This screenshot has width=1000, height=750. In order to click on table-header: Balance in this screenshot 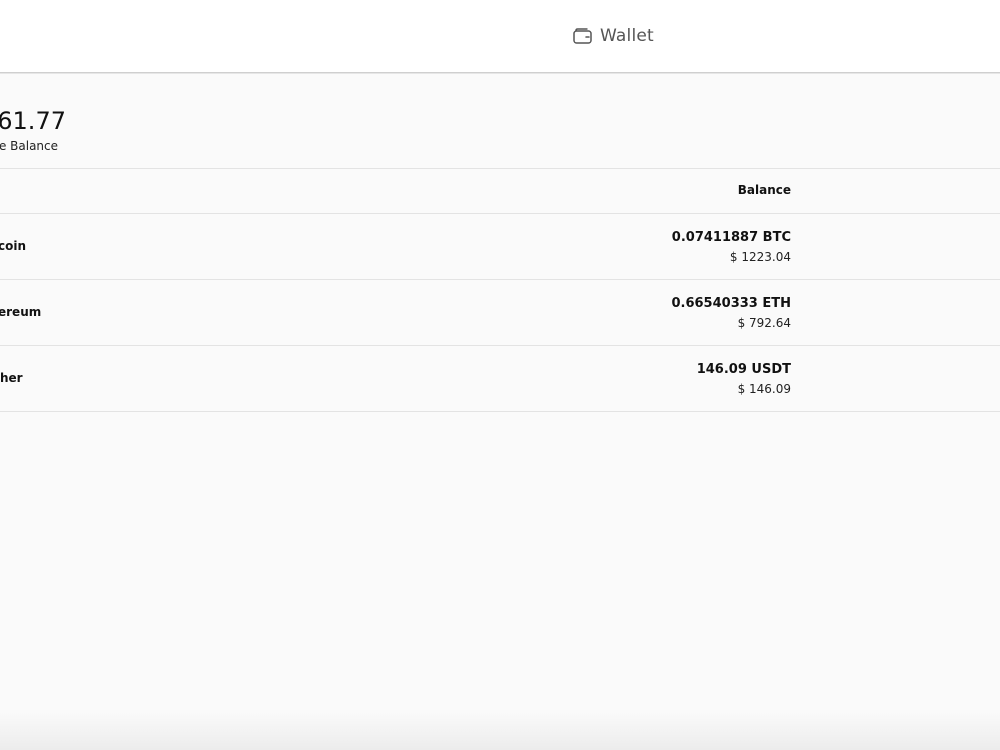, I will do `click(500, 191)`.